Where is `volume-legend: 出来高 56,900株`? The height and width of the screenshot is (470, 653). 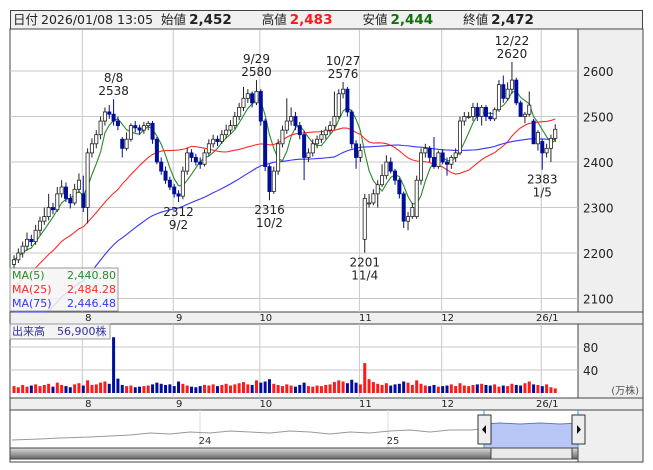 volume-legend: 出来高 56,900株 is located at coordinates (60, 331).